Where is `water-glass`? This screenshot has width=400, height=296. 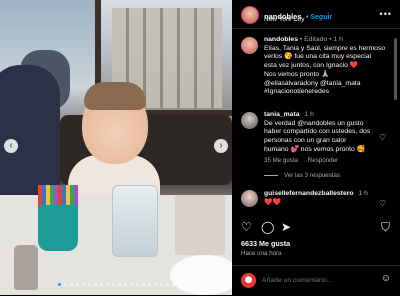
water-glass is located at coordinates (135, 221).